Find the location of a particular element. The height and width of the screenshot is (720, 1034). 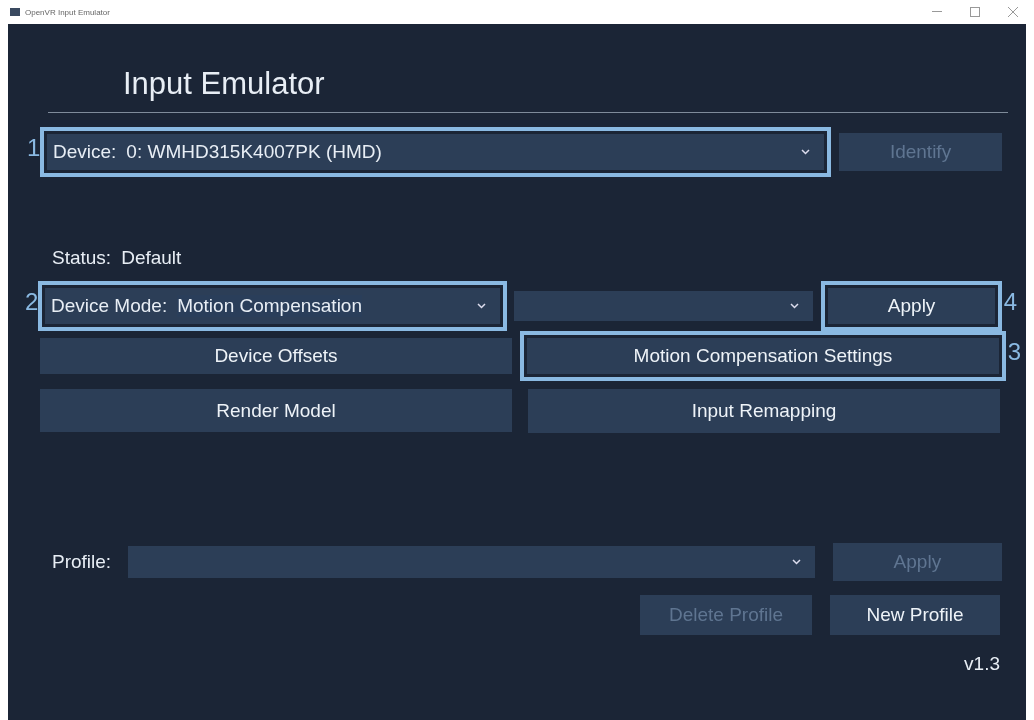

callout-number: 4 is located at coordinates (1010, 302).